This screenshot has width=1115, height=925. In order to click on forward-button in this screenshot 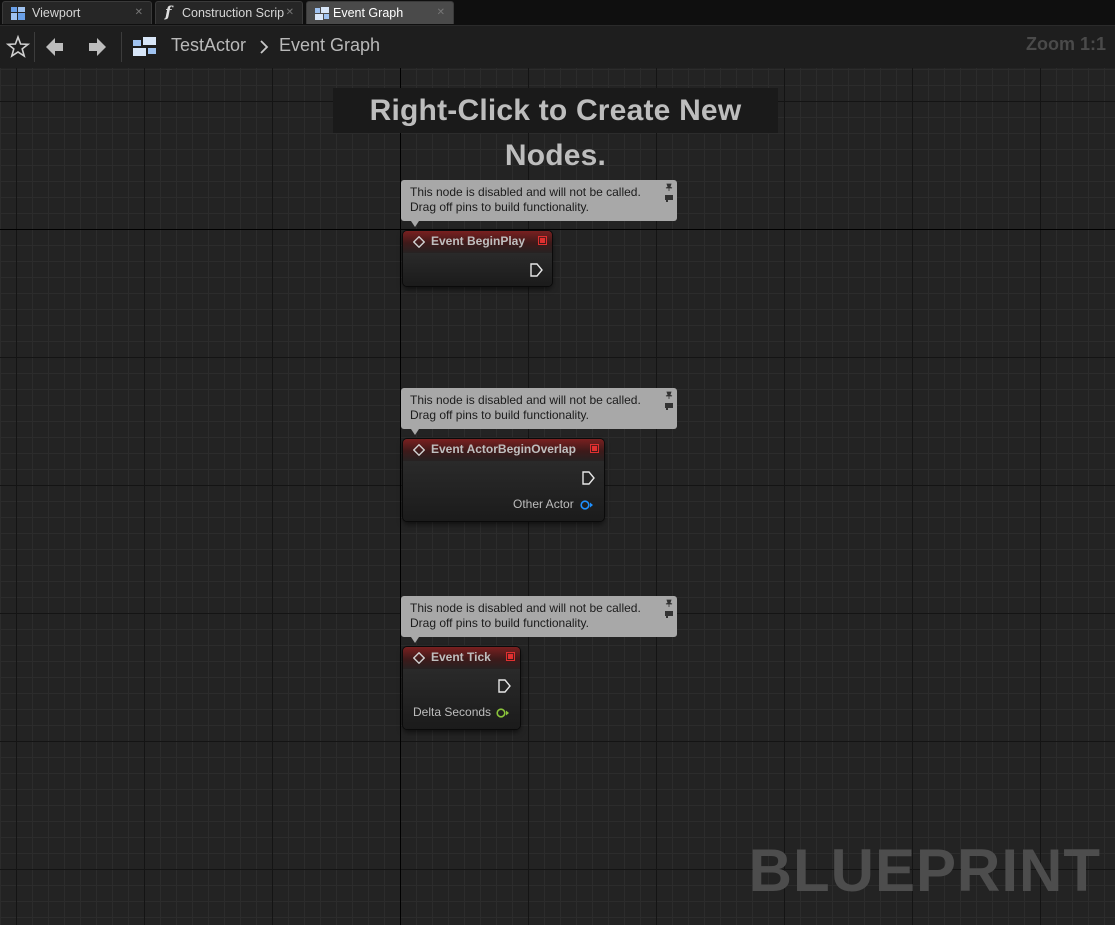, I will do `click(97, 47)`.